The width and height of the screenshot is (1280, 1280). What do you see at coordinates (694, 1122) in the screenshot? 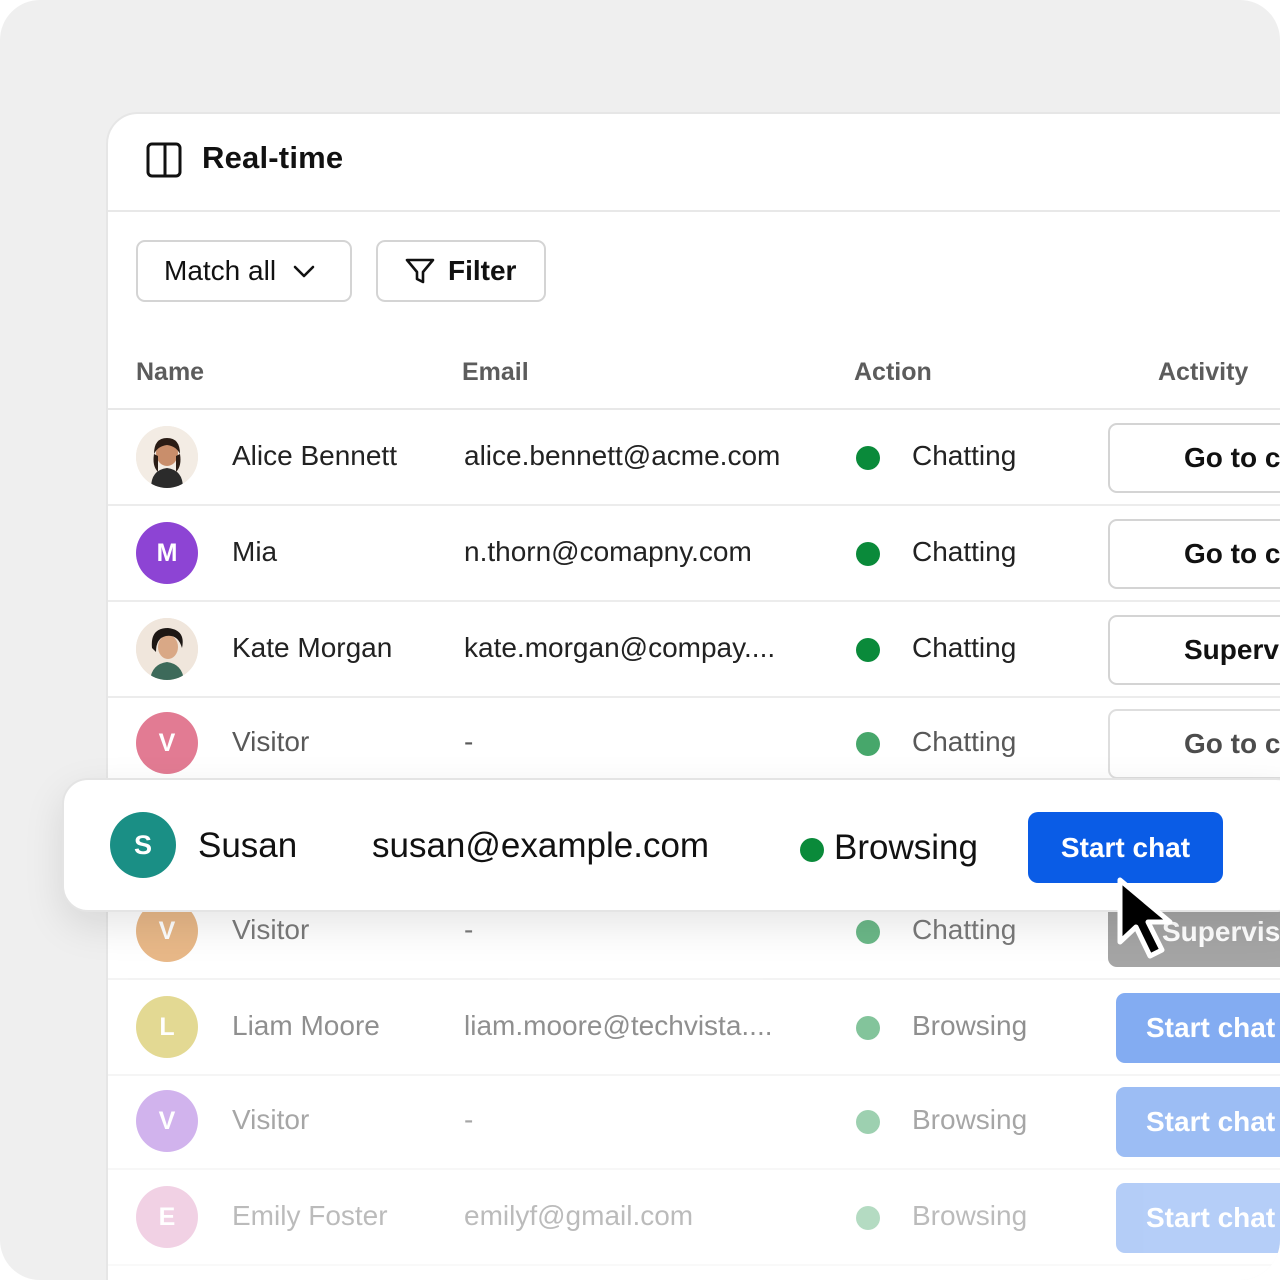
I see `table-row: V Visitor - Browsing Start chat` at bounding box center [694, 1122].